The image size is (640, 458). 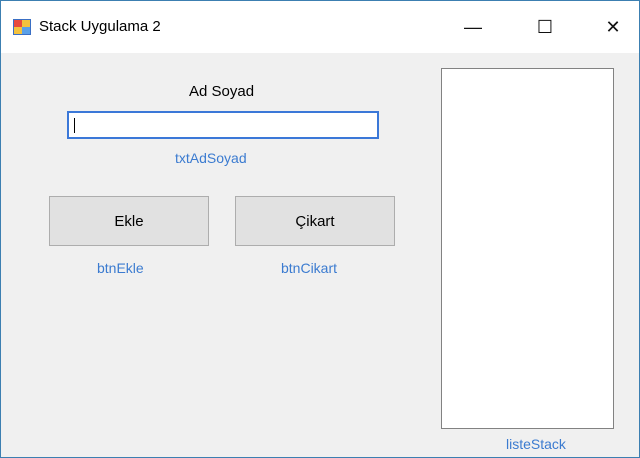 I want to click on window-title: Stack Uygulama 2, so click(x=100, y=26).